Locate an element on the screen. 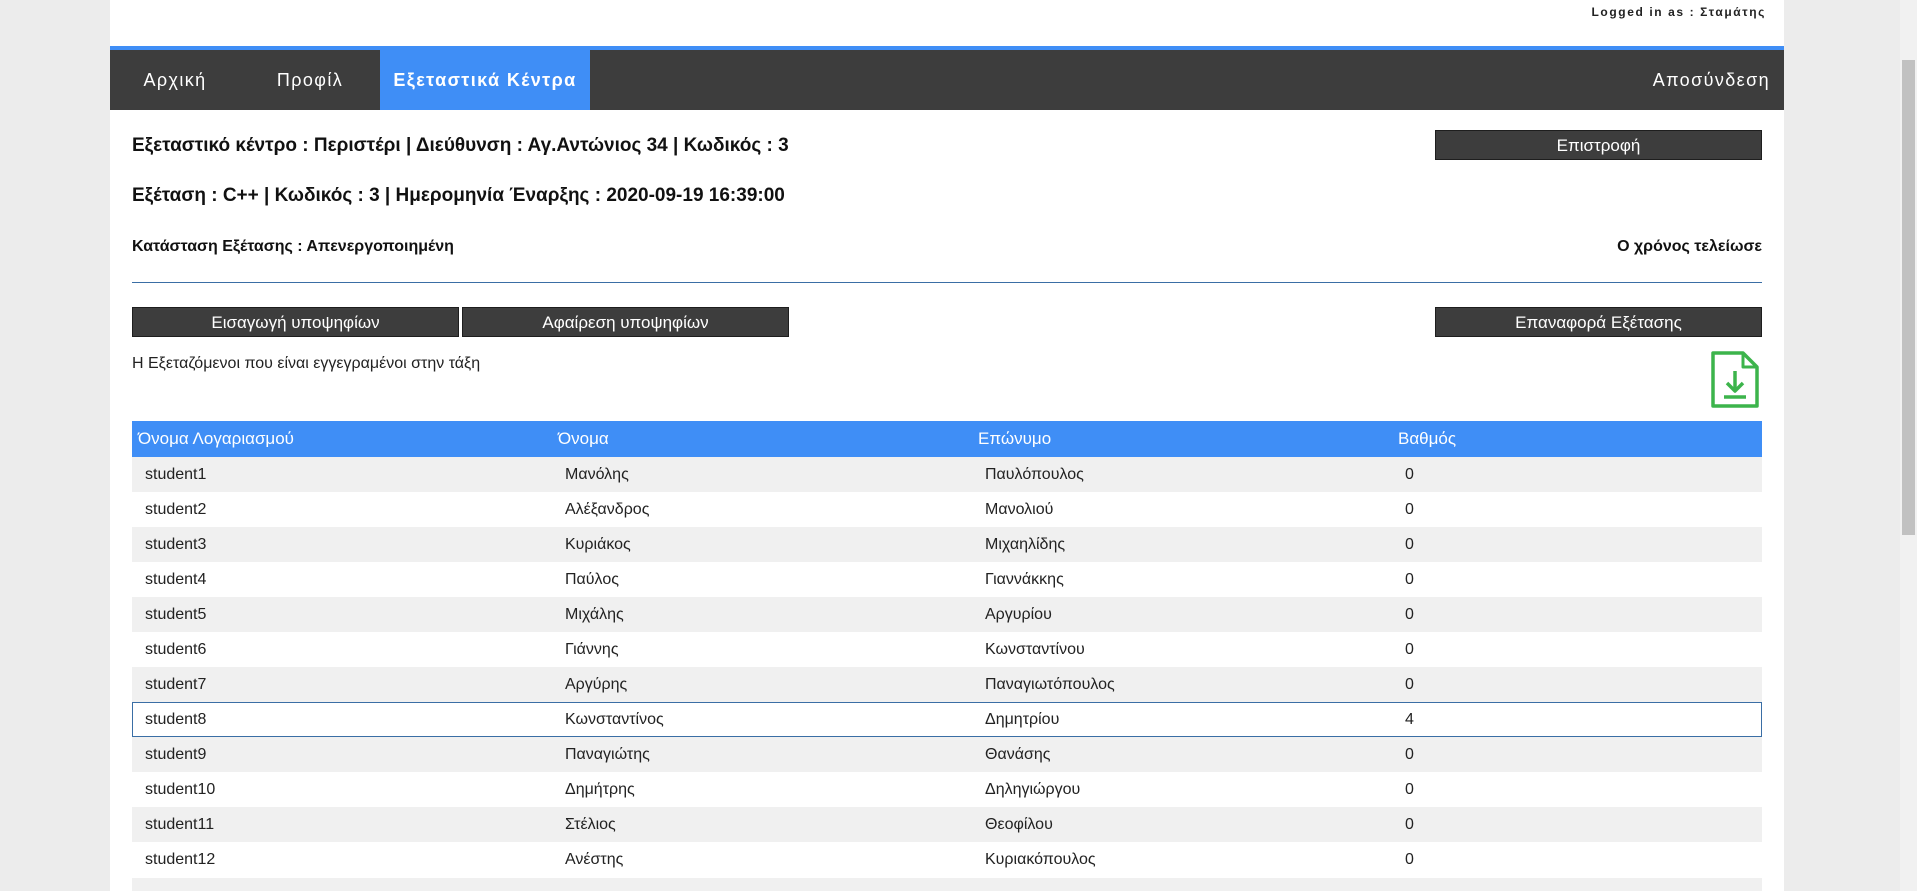 The height and width of the screenshot is (891, 1917). file-download-icon is located at coordinates (1735, 380).